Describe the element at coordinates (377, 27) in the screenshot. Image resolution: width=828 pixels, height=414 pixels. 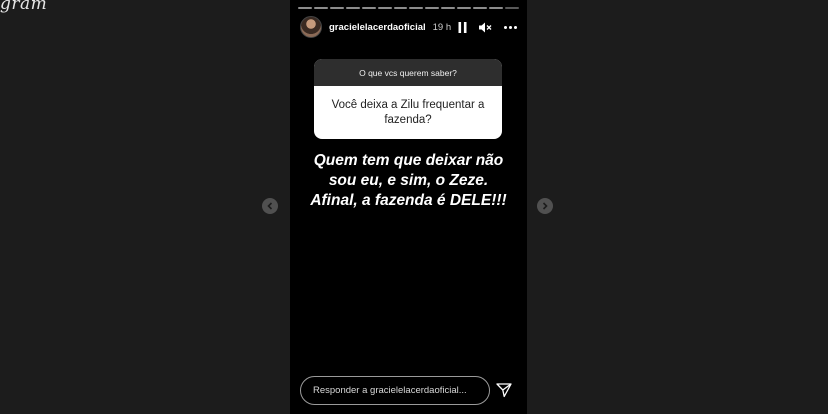
I see `username-link: gracielelacerdaoficial` at that location.